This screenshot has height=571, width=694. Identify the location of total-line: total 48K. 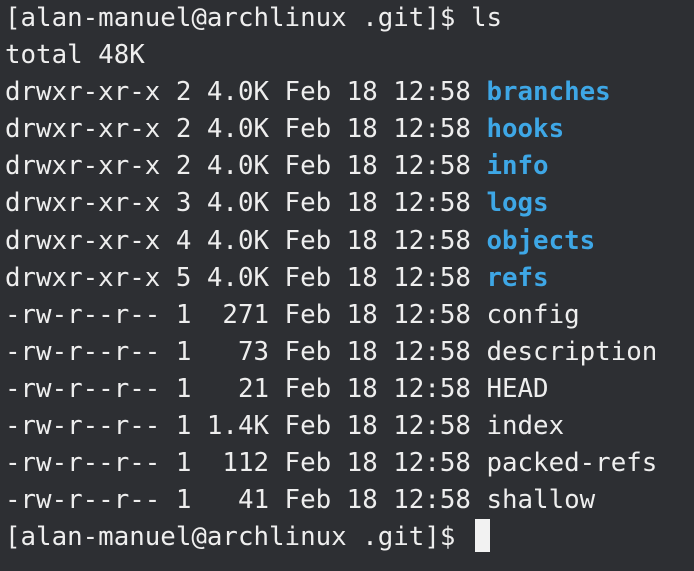
(75, 55).